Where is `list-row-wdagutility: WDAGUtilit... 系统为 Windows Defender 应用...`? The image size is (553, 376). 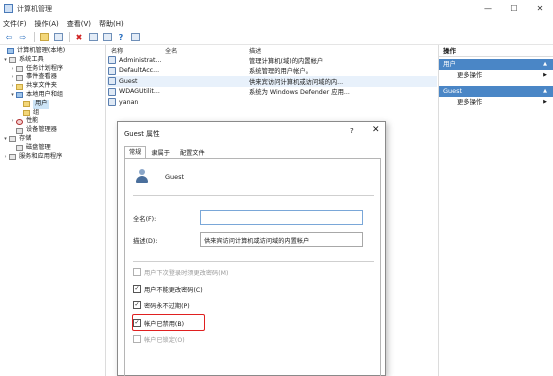
list-row-wdagutility: WDAGUtilit... 系统为 Windows Defender 应用... is located at coordinates (272, 92).